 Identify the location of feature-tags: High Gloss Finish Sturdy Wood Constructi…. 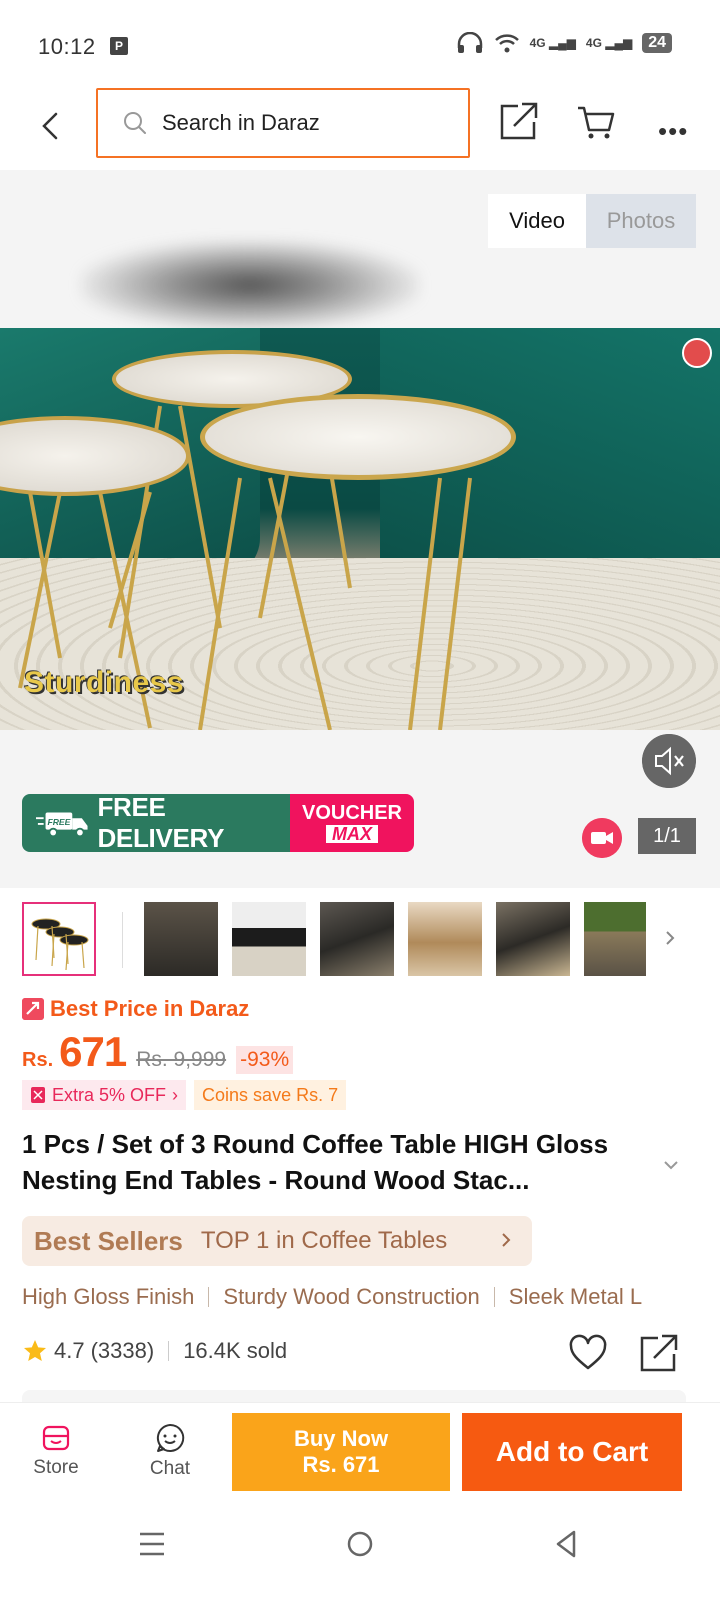
(332, 1297).